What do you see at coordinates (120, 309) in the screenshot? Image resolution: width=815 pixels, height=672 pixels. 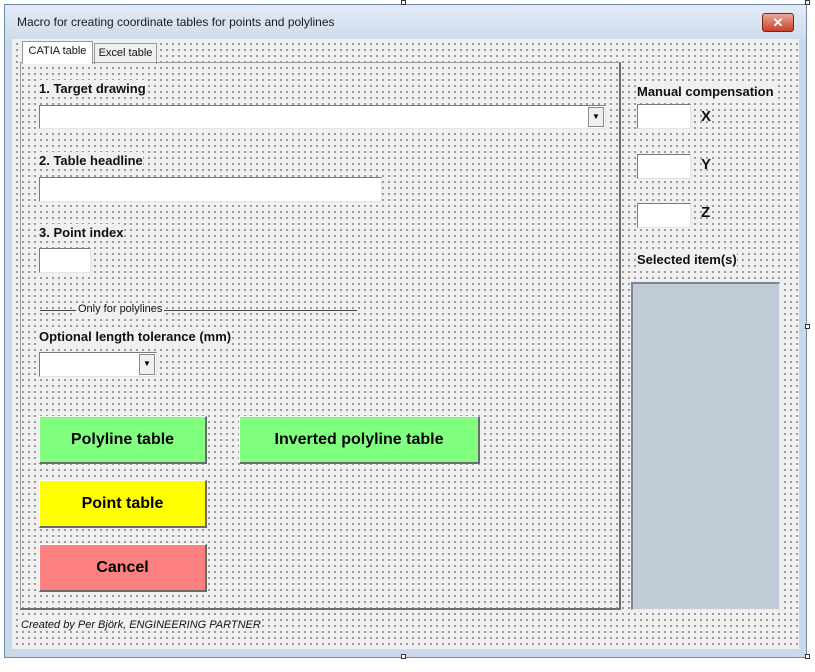 I see `polylines-separator-label: Only for polylines` at bounding box center [120, 309].